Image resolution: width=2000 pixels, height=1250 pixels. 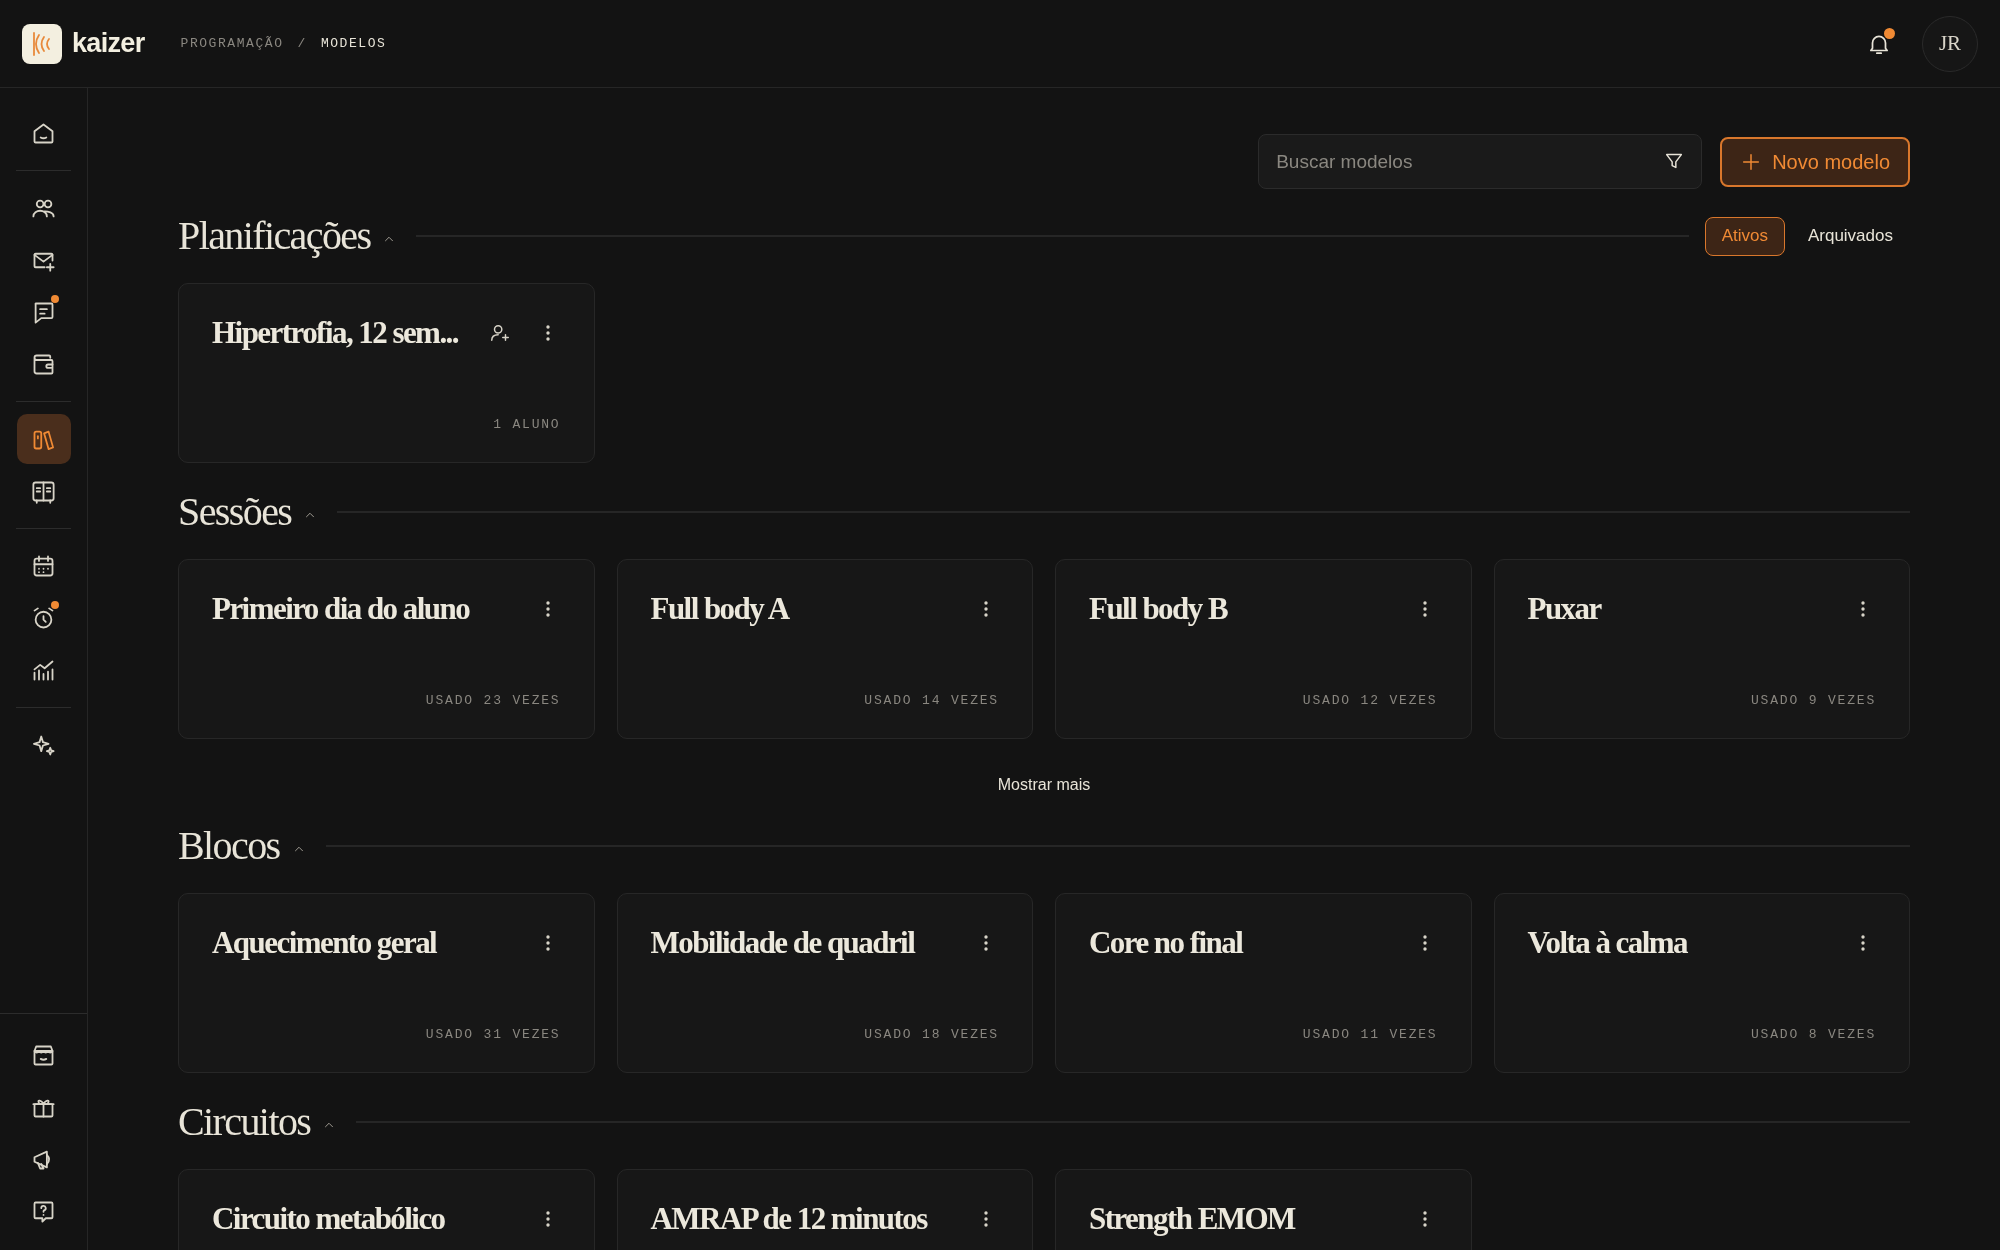 I want to click on card-title: Core no final, so click(x=1166, y=943).